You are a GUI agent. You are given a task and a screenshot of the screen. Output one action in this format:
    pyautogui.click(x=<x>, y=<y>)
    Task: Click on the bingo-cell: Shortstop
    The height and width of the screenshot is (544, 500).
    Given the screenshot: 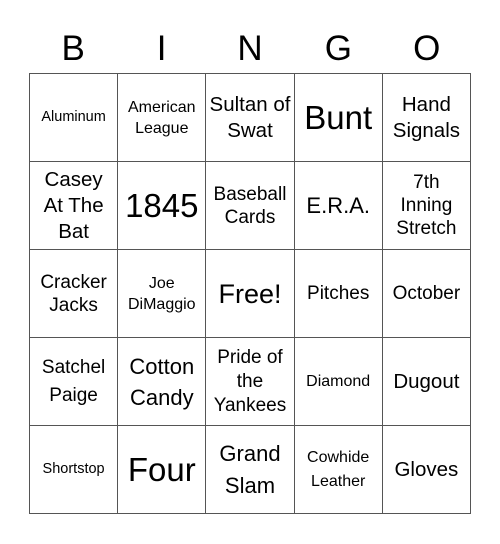 What is the action you would take?
    pyautogui.click(x=74, y=470)
    